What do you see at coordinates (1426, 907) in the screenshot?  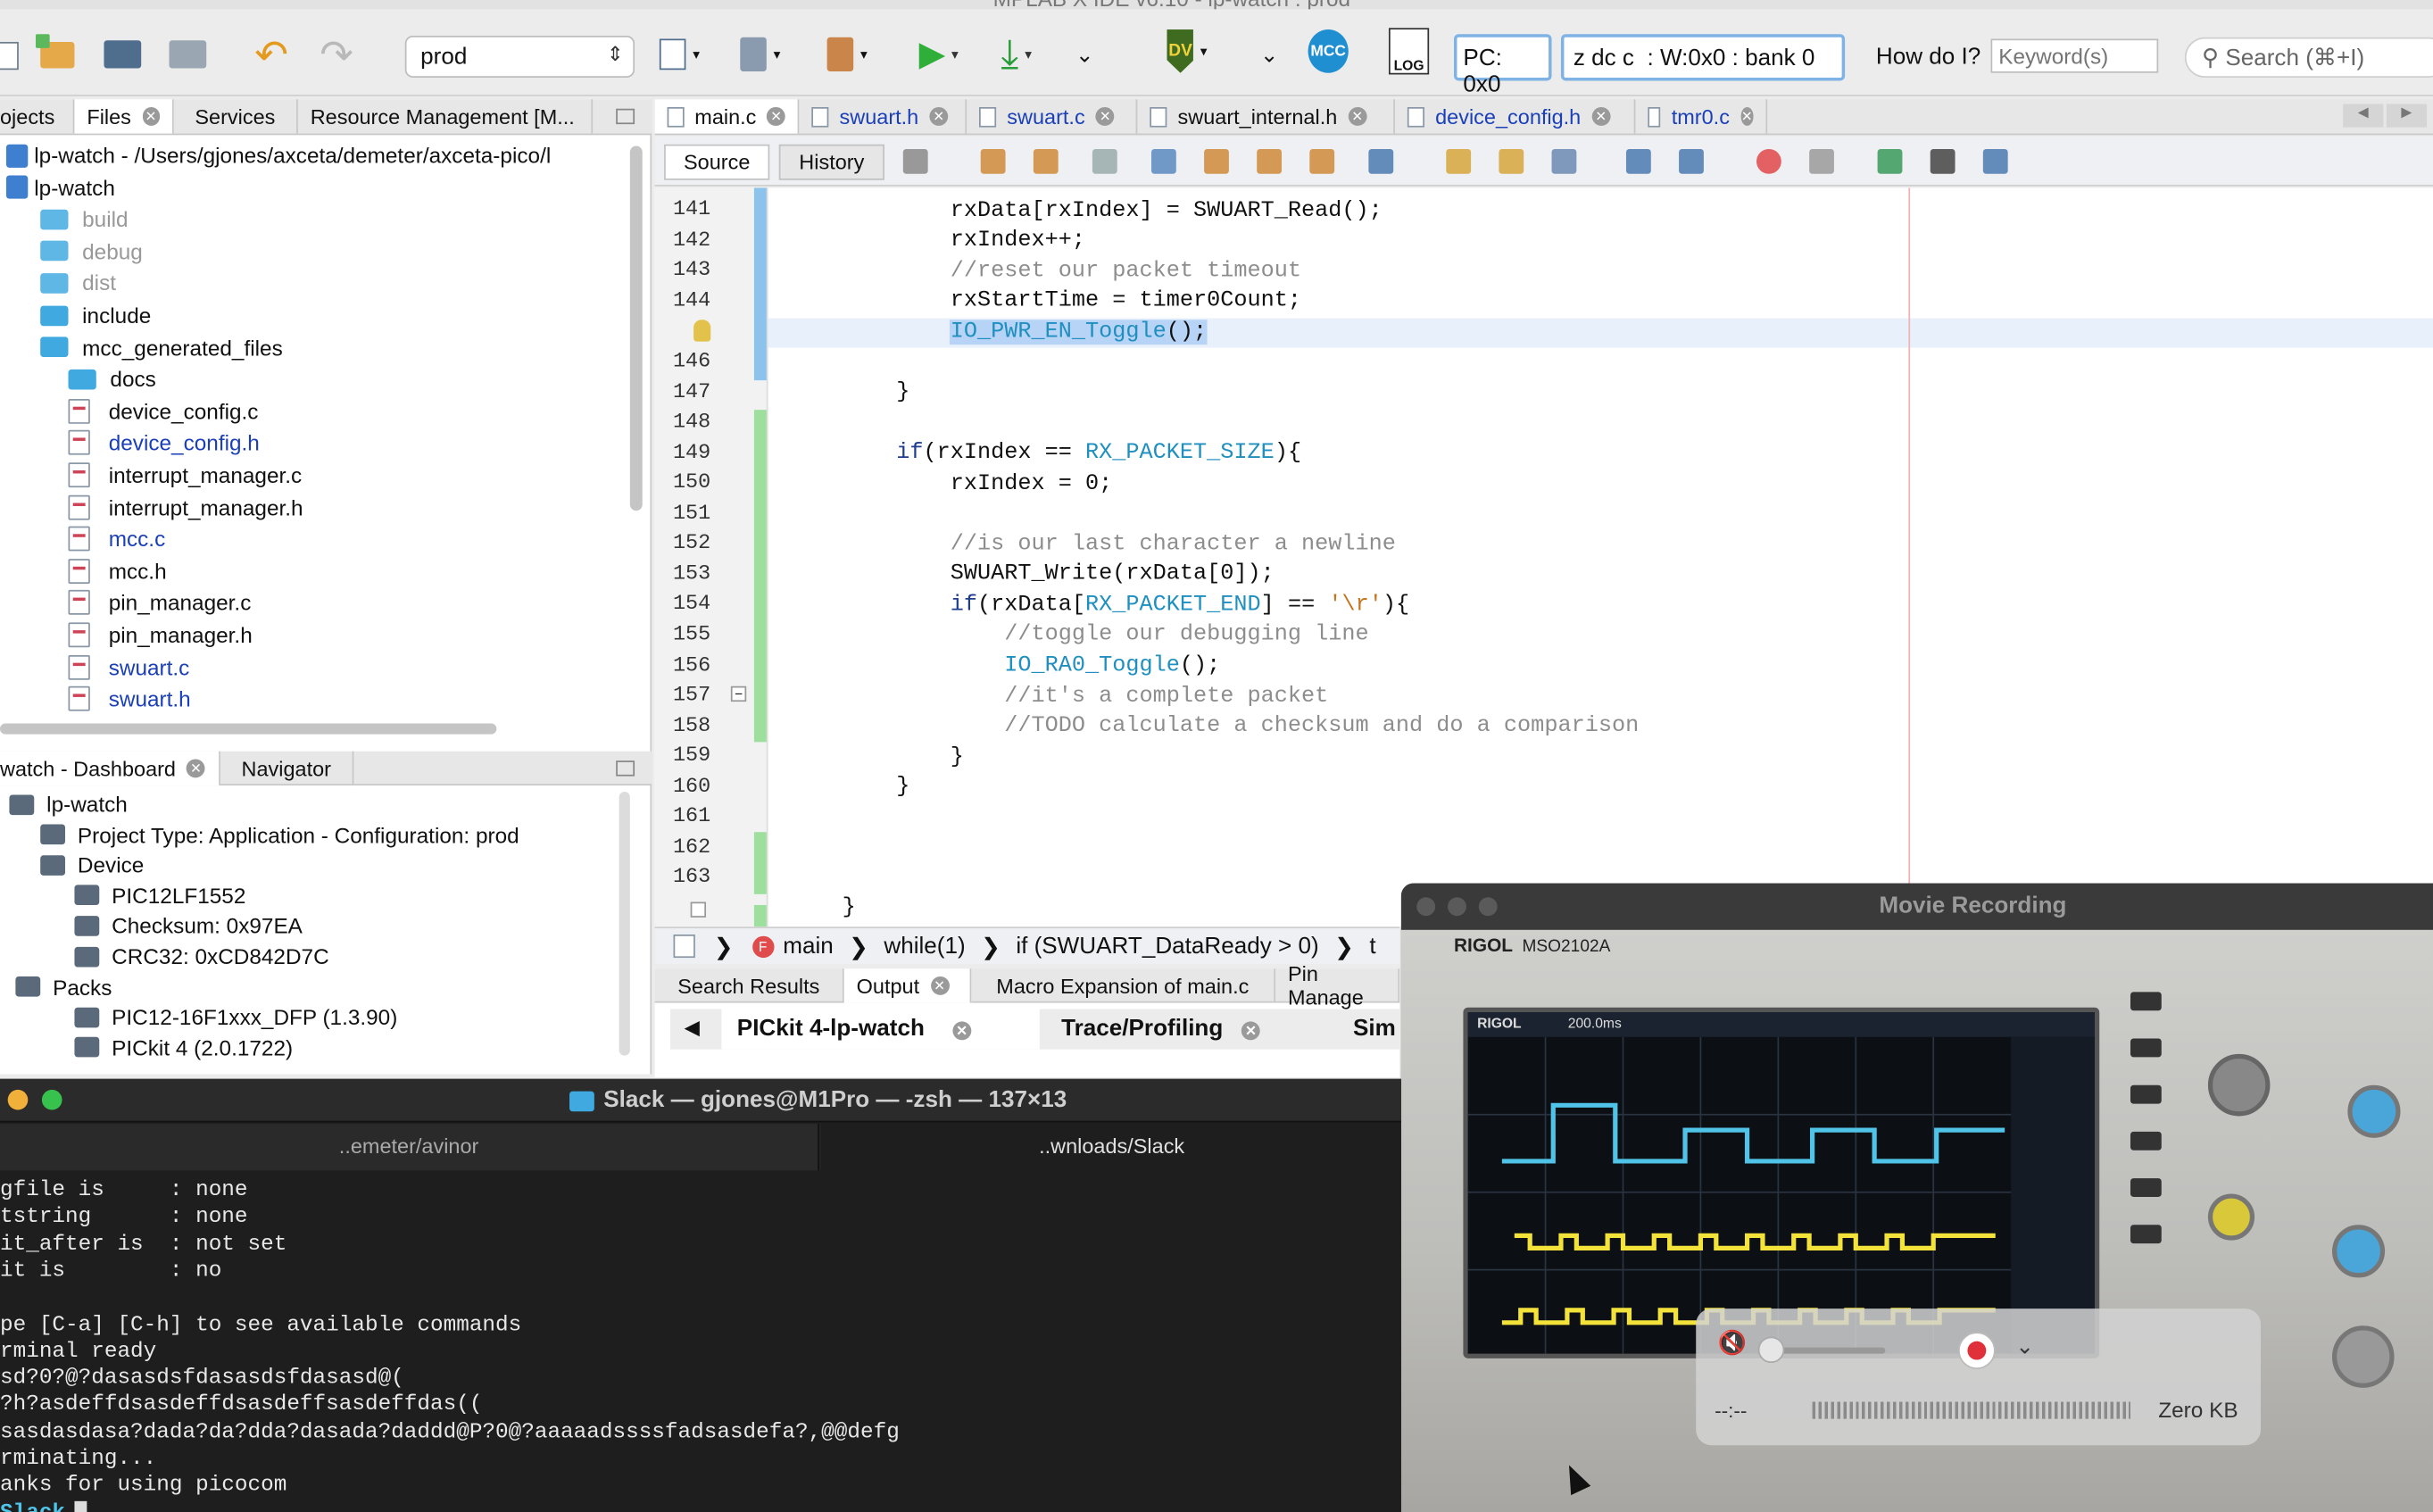 I see `close-button` at bounding box center [1426, 907].